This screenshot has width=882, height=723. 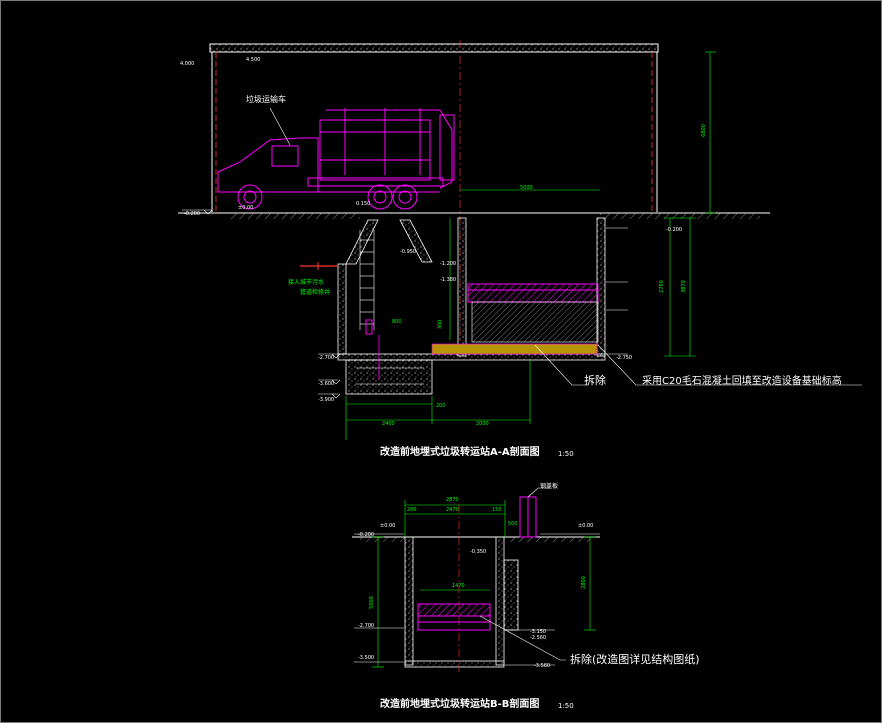 What do you see at coordinates (397, 322) in the screenshot?
I see `dim-aa-8: 800` at bounding box center [397, 322].